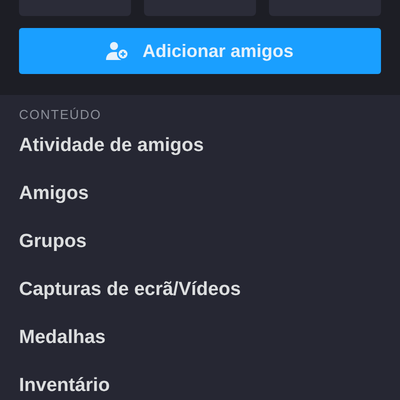  Describe the element at coordinates (62, 338) in the screenshot. I see `menu-item: Medalhas` at that location.